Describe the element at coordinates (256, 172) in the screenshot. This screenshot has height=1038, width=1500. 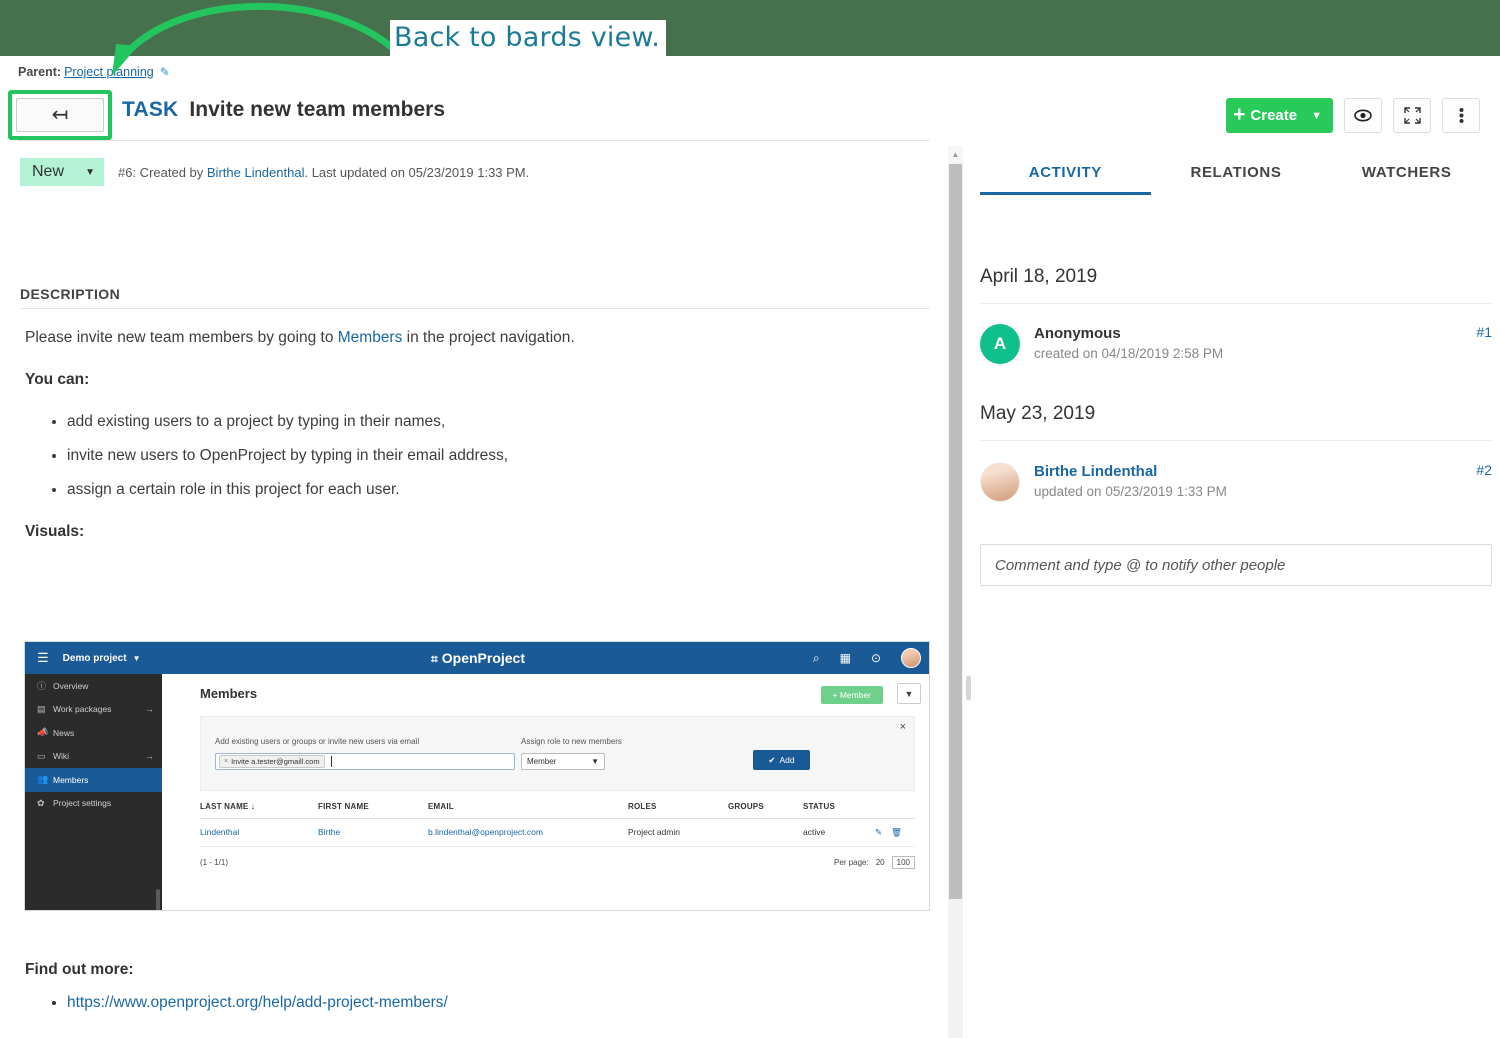
I see `meta-author-link: Birthe Lindenthal` at that location.